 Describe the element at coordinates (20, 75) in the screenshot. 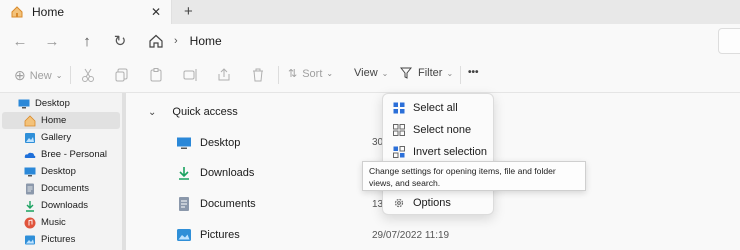

I see `plus-icon: ⊕` at that location.